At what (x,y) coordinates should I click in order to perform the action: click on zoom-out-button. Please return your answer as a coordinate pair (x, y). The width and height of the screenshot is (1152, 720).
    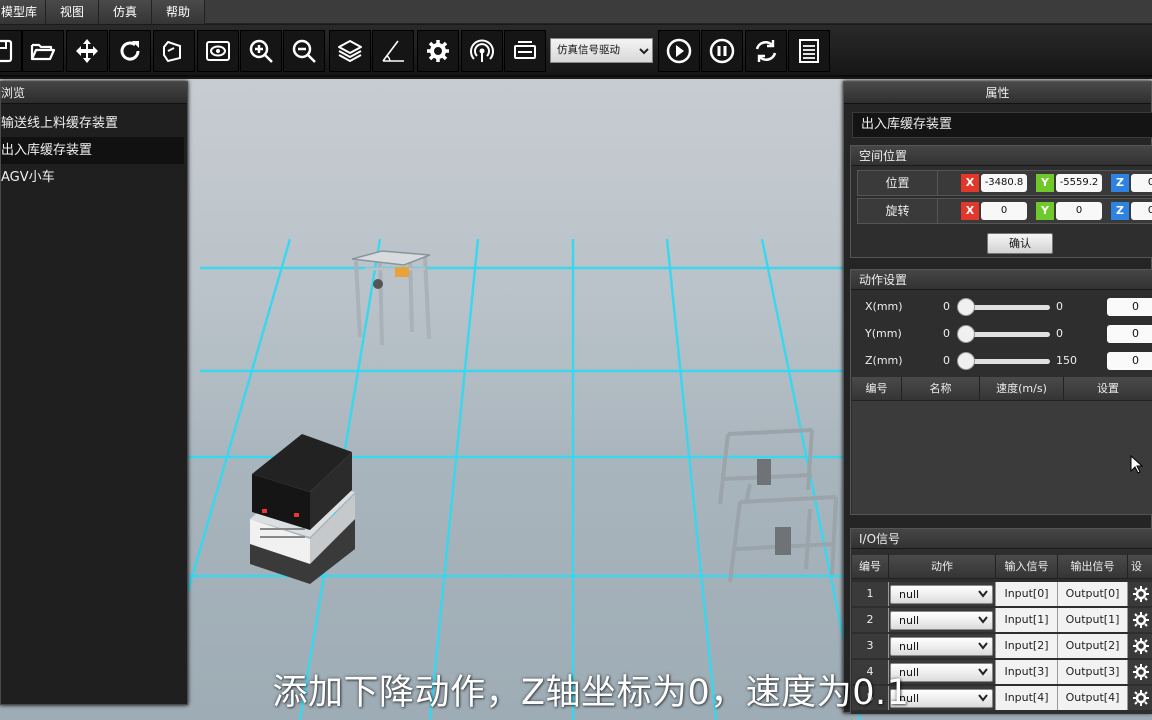
    Looking at the image, I should click on (304, 51).